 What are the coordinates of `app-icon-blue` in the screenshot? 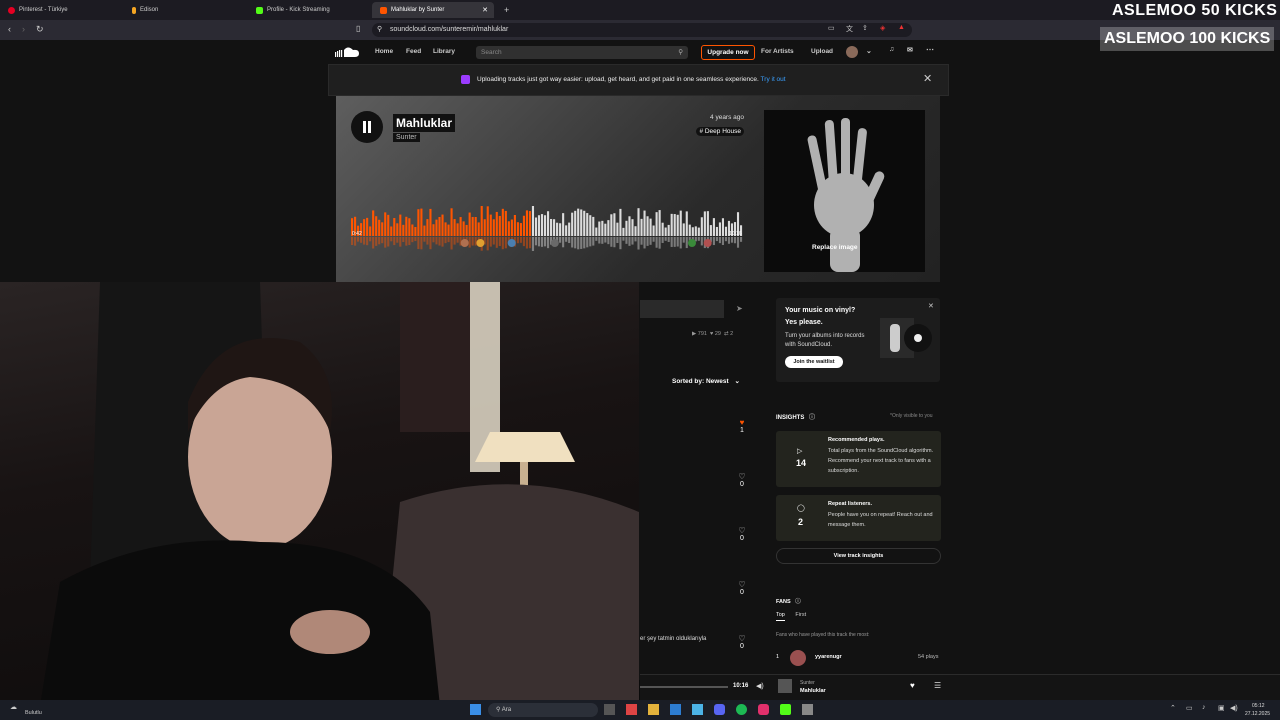 It's located at (675, 709).